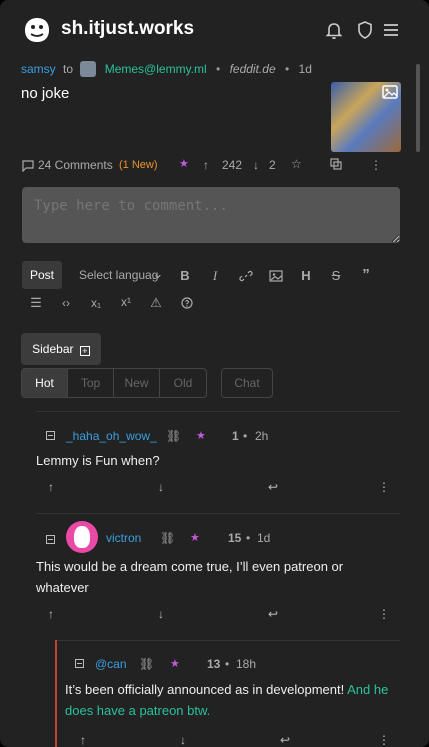 This screenshot has width=429, height=747. Describe the element at coordinates (211, 215) in the screenshot. I see `comment-input` at that location.